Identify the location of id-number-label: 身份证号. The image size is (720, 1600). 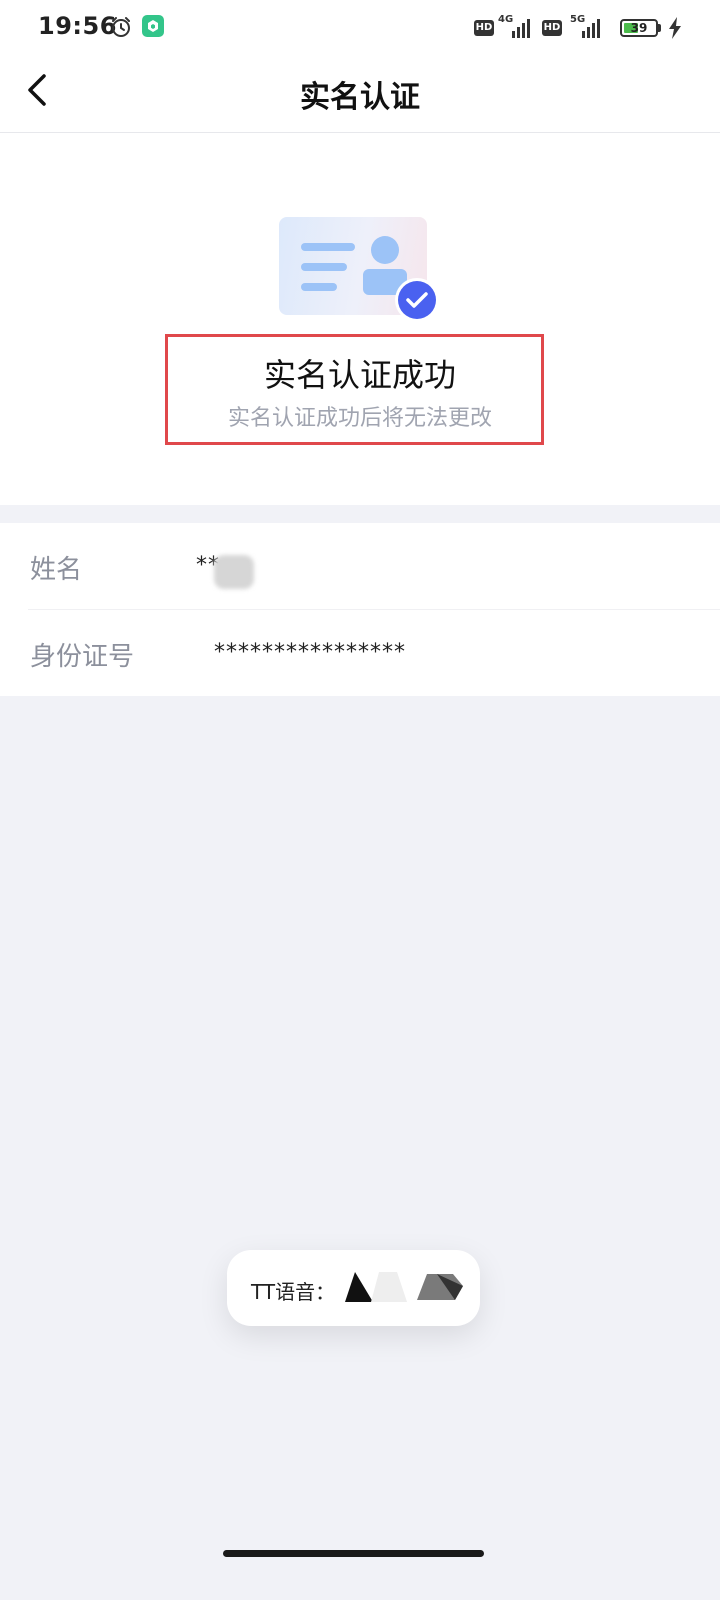
(82, 657).